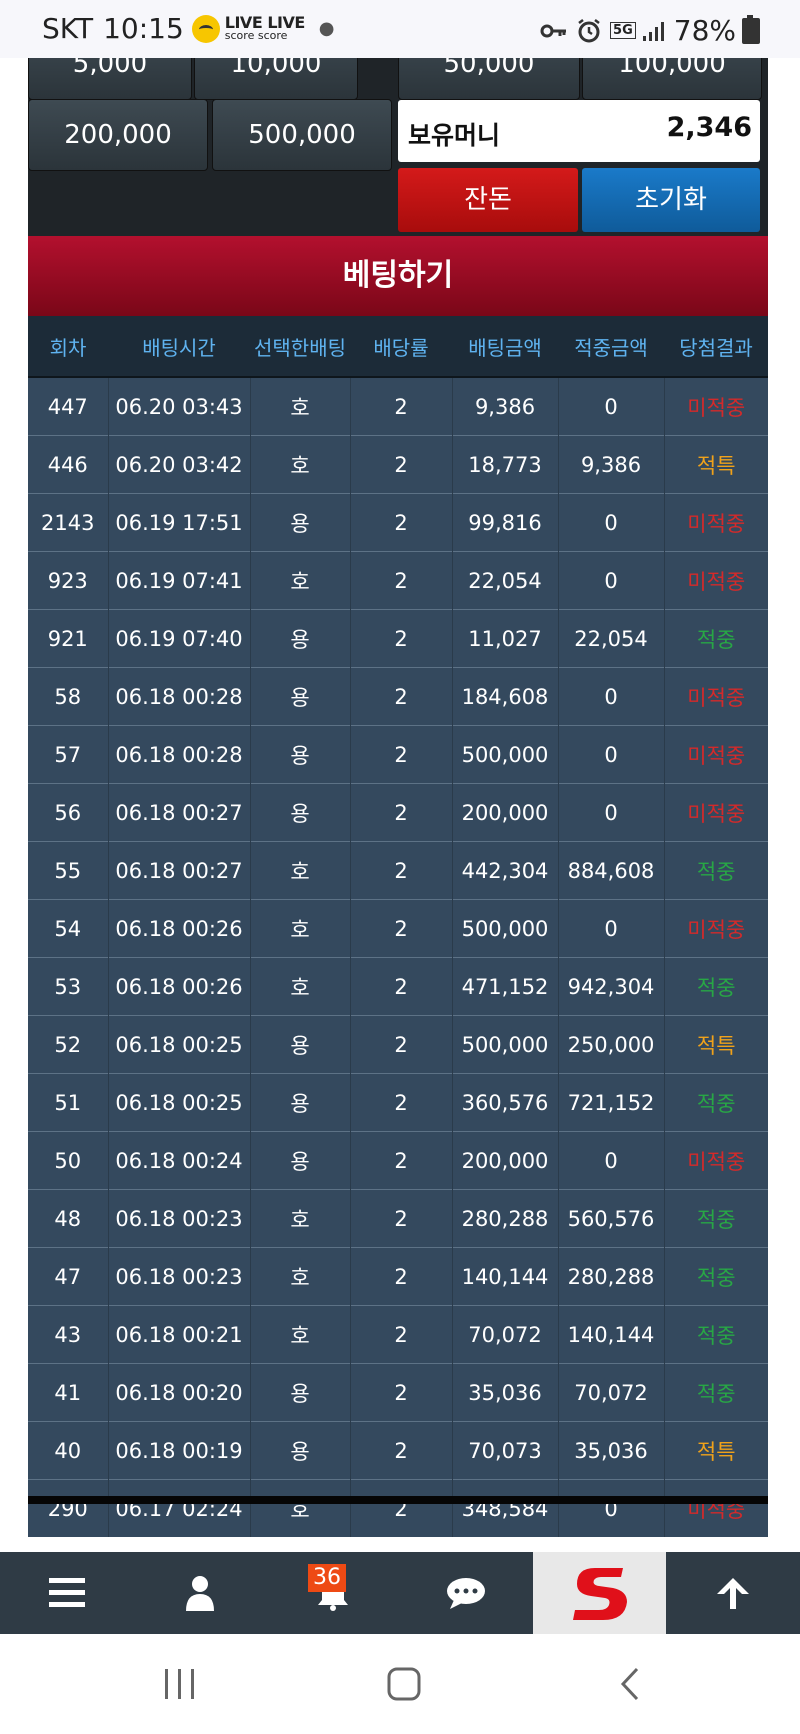 This screenshot has width=800, height=1734. Describe the element at coordinates (505, 638) in the screenshot. I see `cell-bet-amount: 11,027` at that location.